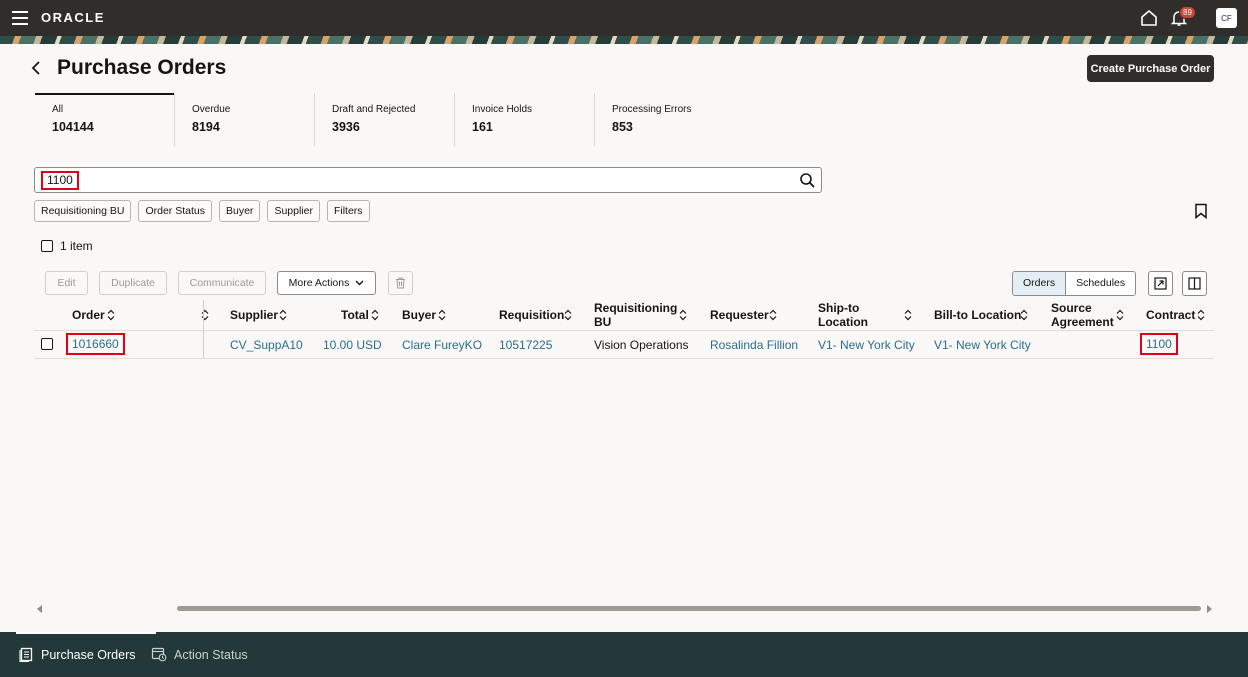 The image size is (1248, 677). I want to click on delete-button, so click(400, 283).